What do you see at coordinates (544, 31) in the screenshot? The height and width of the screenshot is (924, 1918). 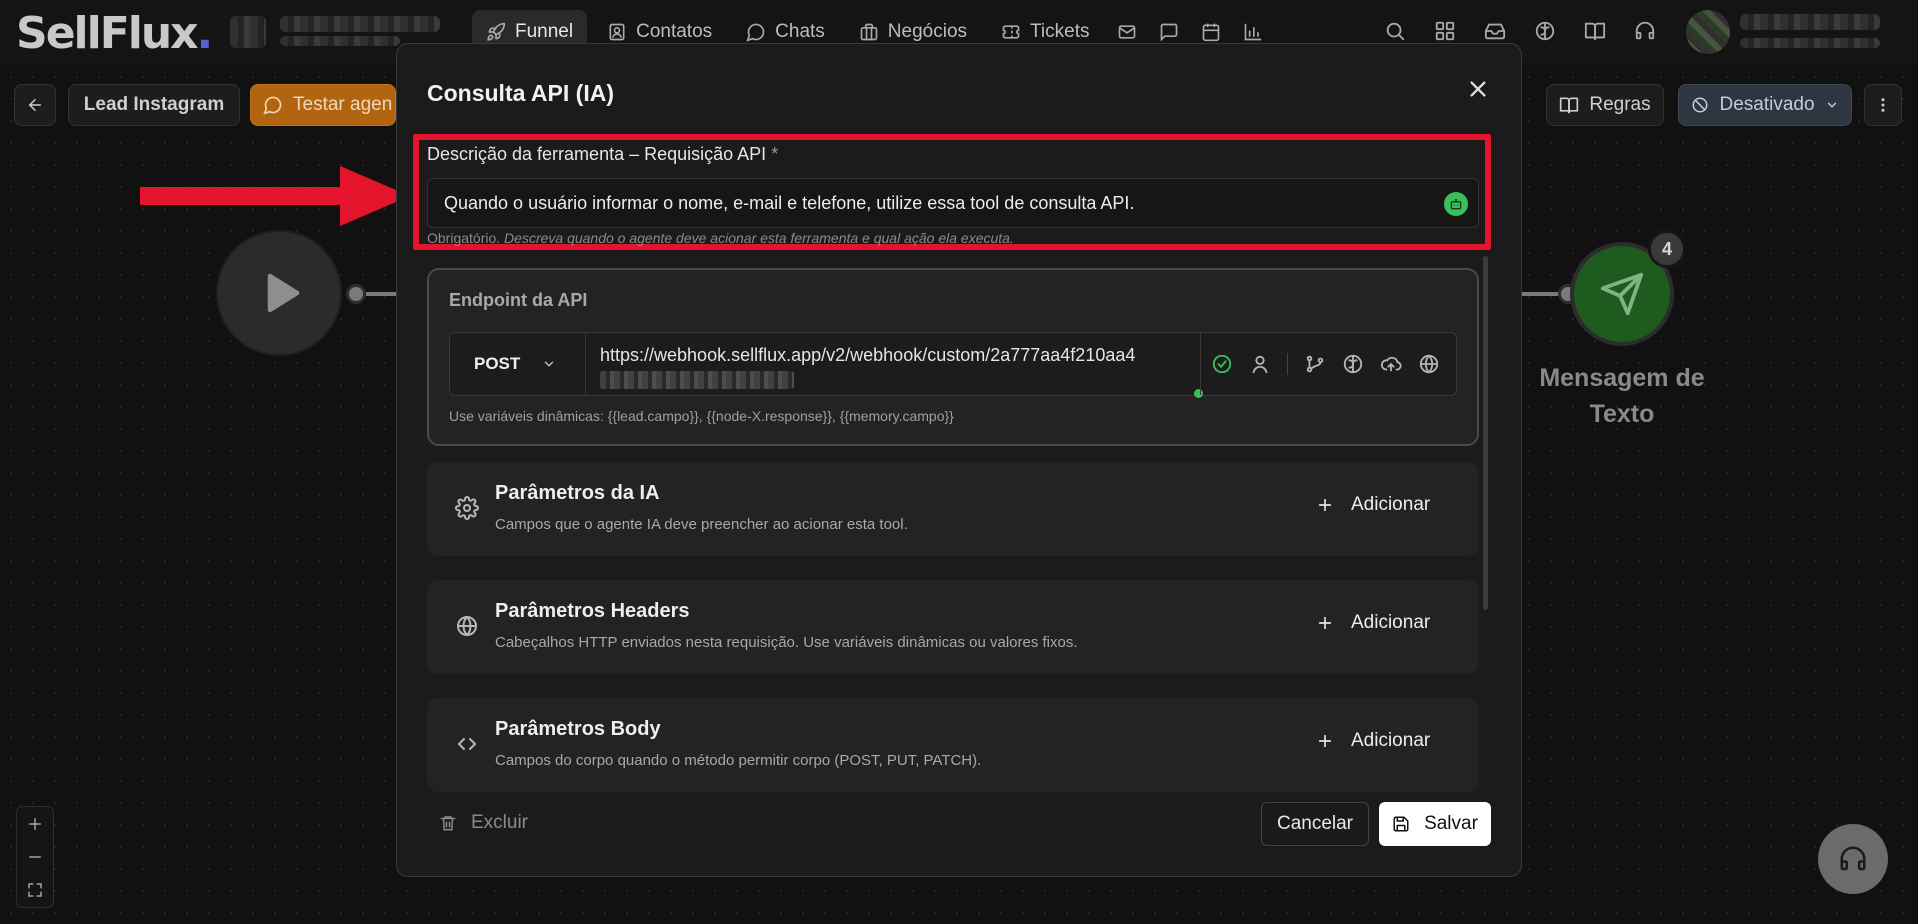 I see `tab-funnel-label: Funnel` at bounding box center [544, 31].